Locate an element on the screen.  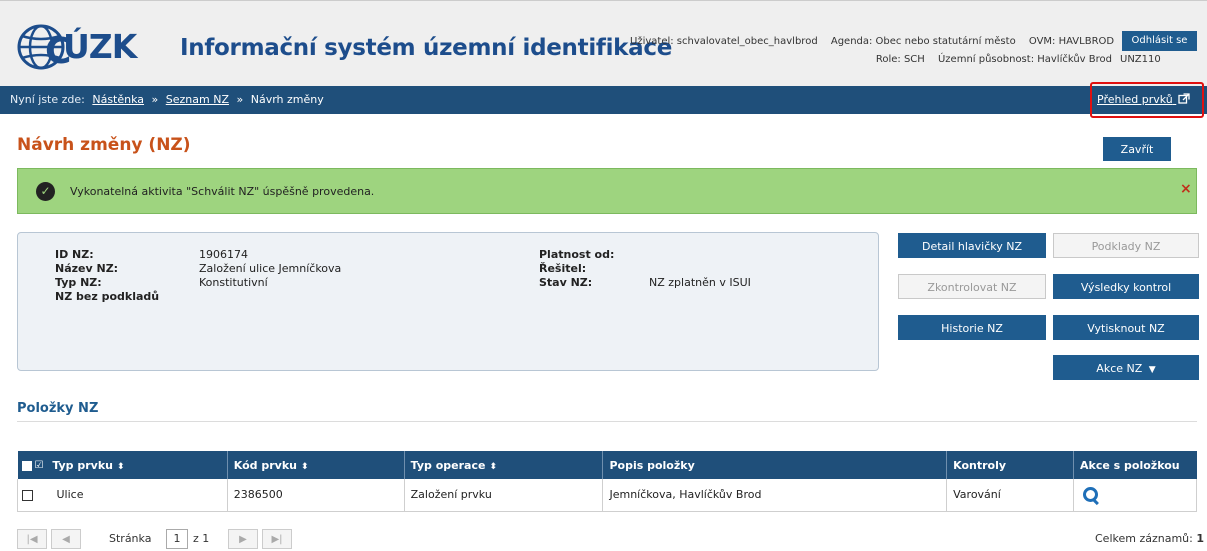
history-button: Historie NZ is located at coordinates (972, 327).